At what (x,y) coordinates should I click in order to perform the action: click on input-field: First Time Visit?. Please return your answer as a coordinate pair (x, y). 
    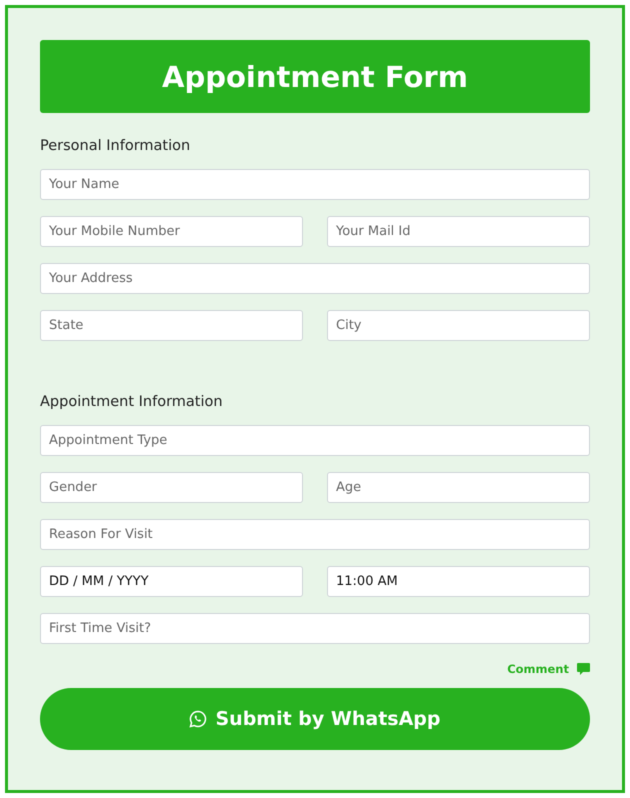
    Looking at the image, I should click on (315, 628).